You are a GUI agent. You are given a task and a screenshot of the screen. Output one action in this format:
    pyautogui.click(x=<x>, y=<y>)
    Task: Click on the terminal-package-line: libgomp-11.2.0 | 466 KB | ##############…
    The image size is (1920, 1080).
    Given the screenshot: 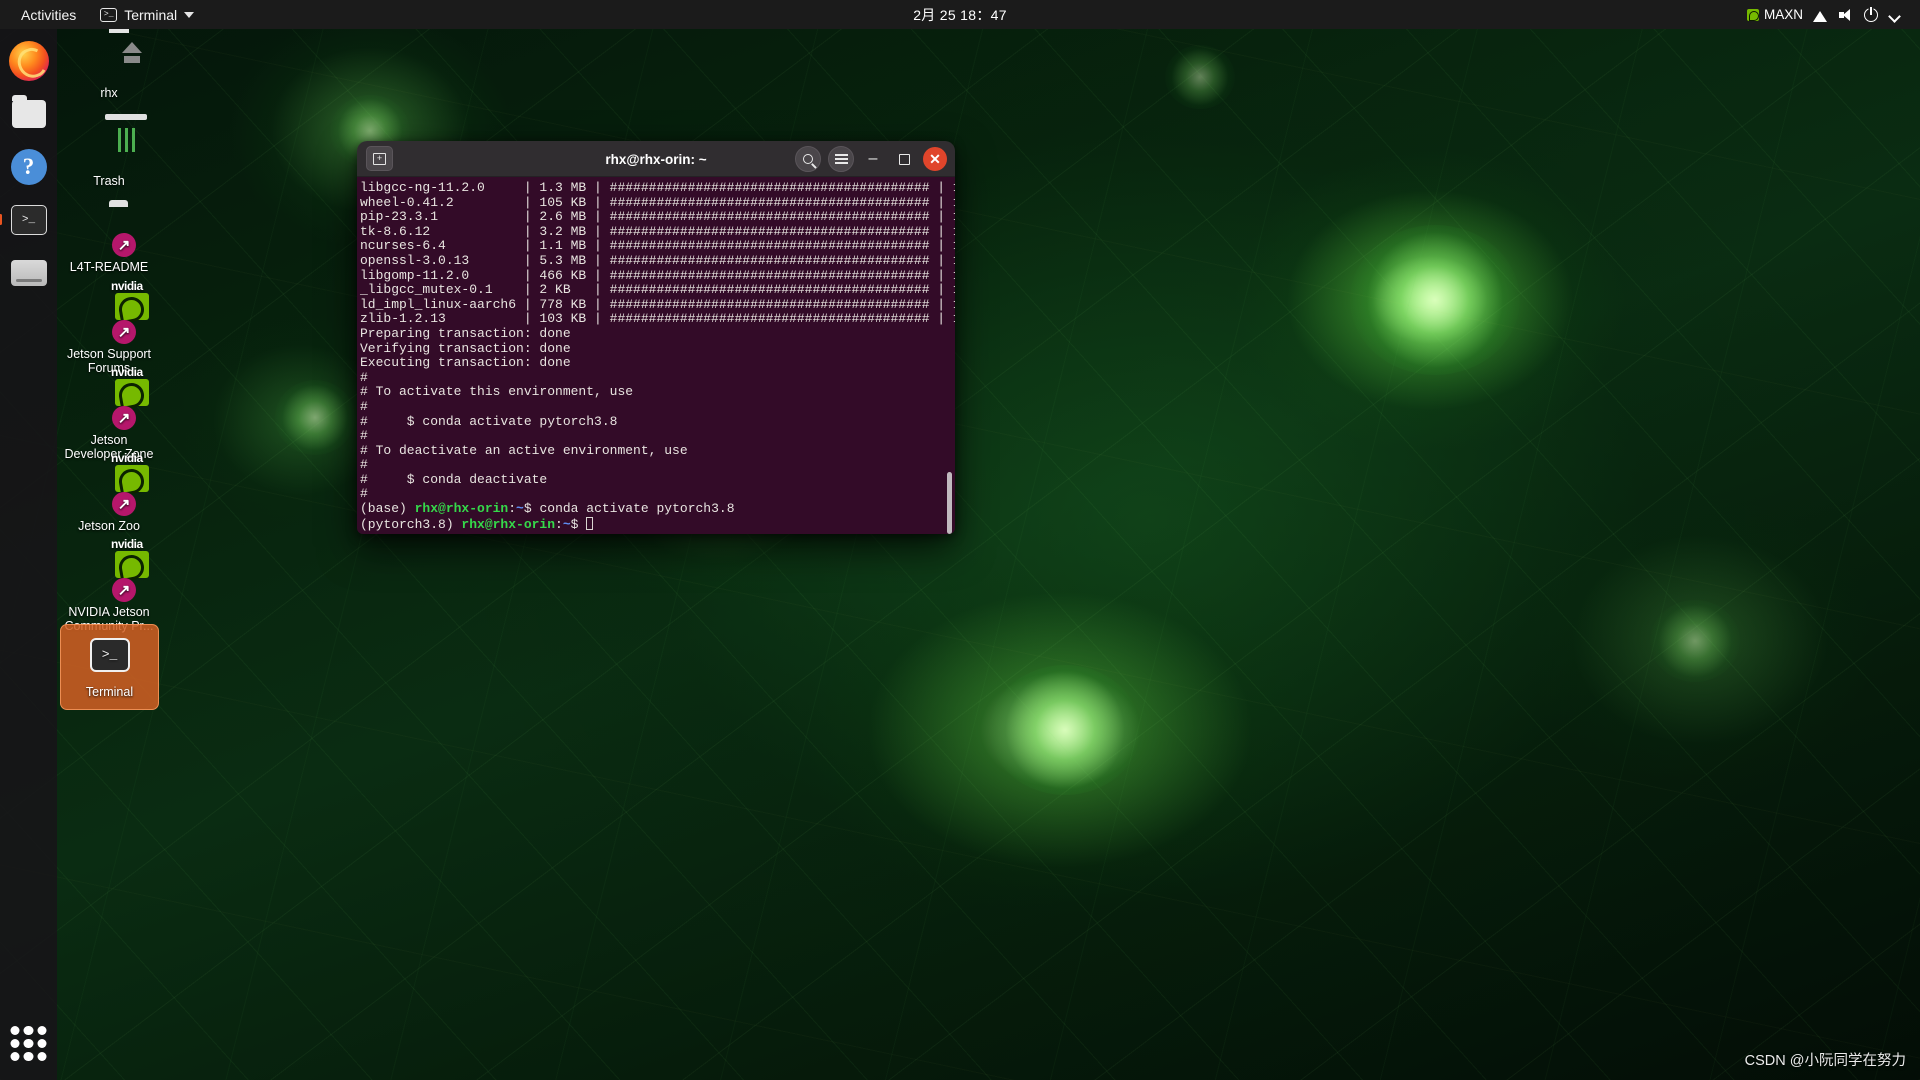 What is the action you would take?
    pyautogui.click(x=657, y=275)
    